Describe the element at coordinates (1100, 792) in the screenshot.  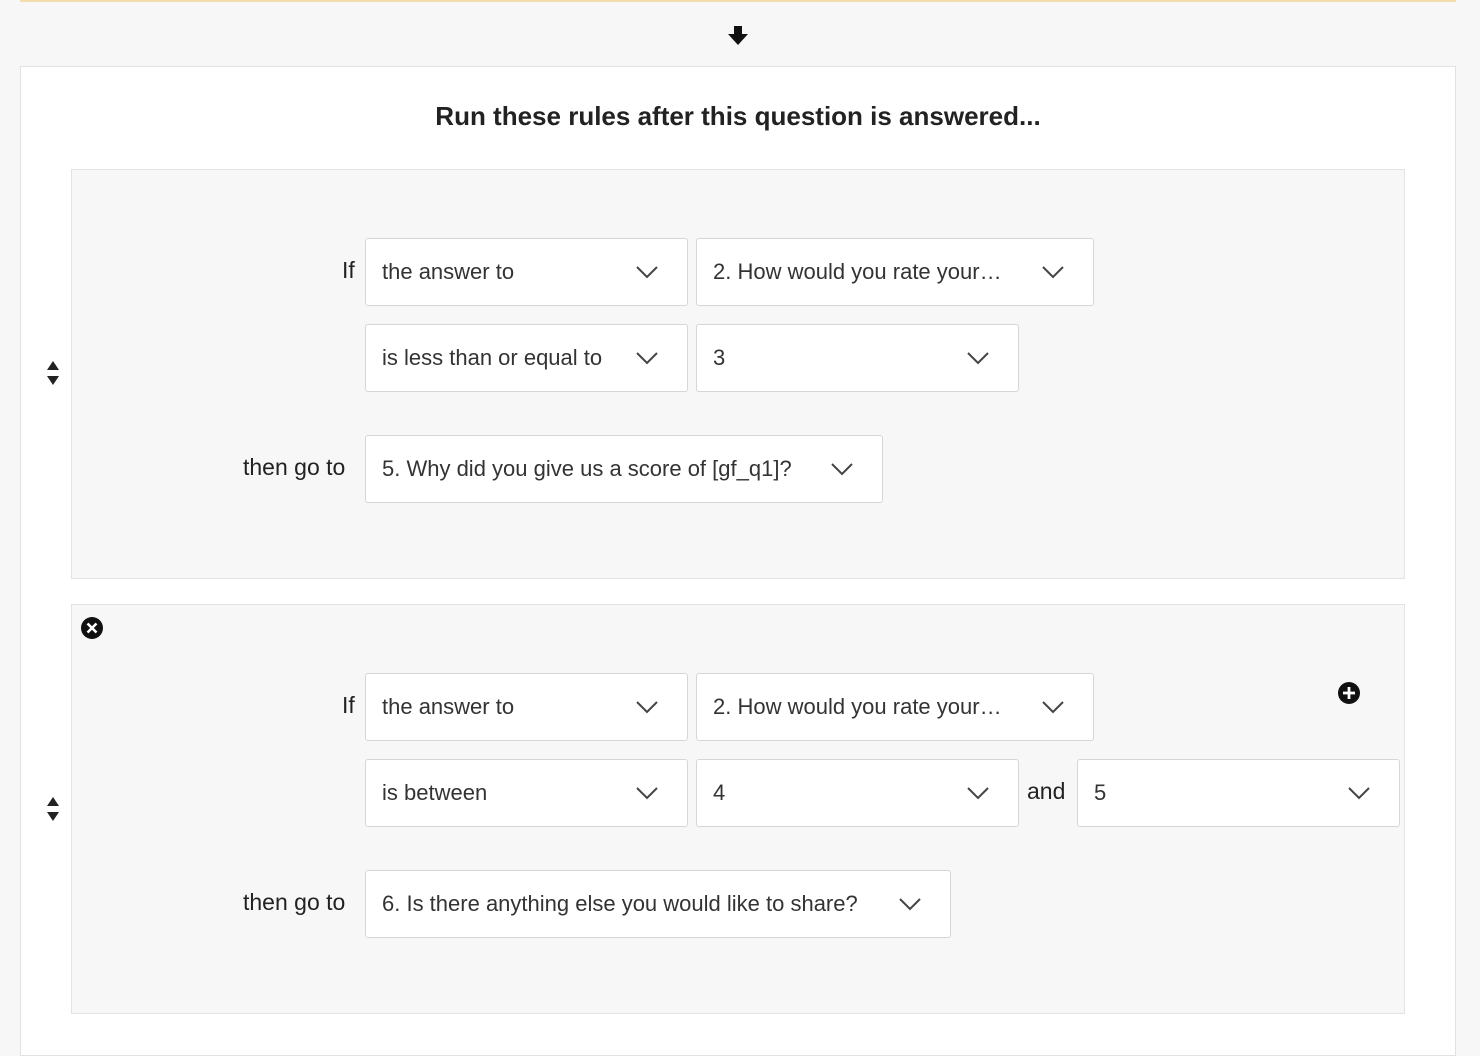
I see `second-value-select-value: 5` at that location.